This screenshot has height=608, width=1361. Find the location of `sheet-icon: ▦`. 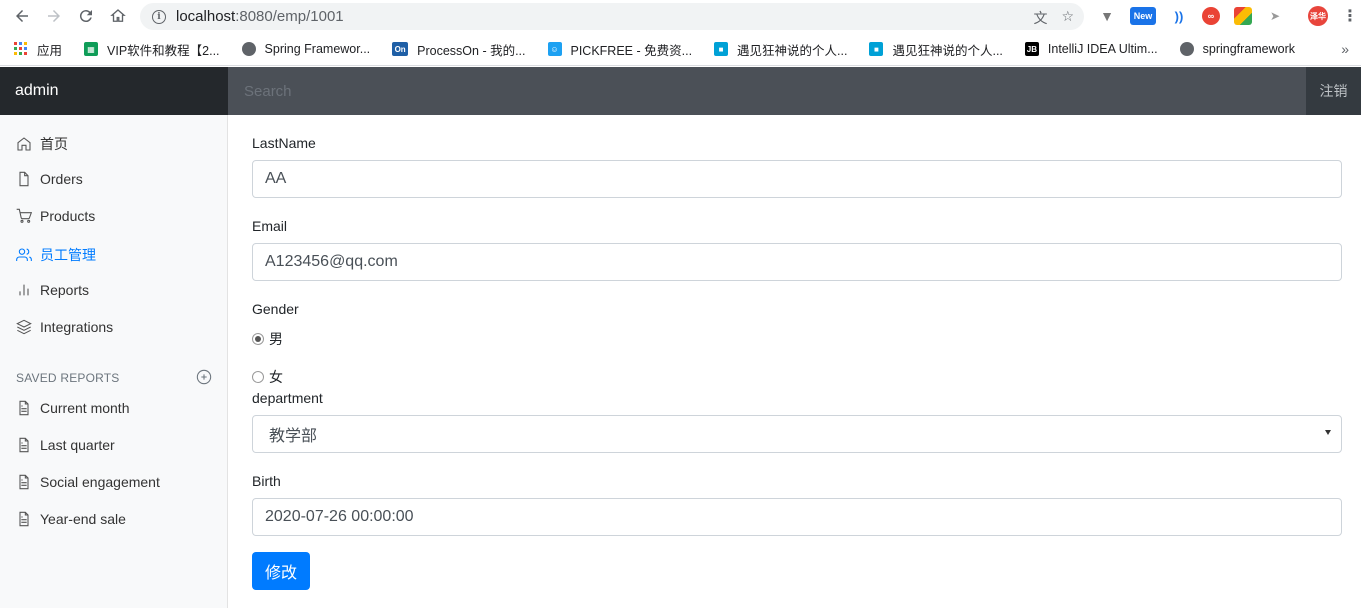

sheet-icon: ▦ is located at coordinates (91, 49).